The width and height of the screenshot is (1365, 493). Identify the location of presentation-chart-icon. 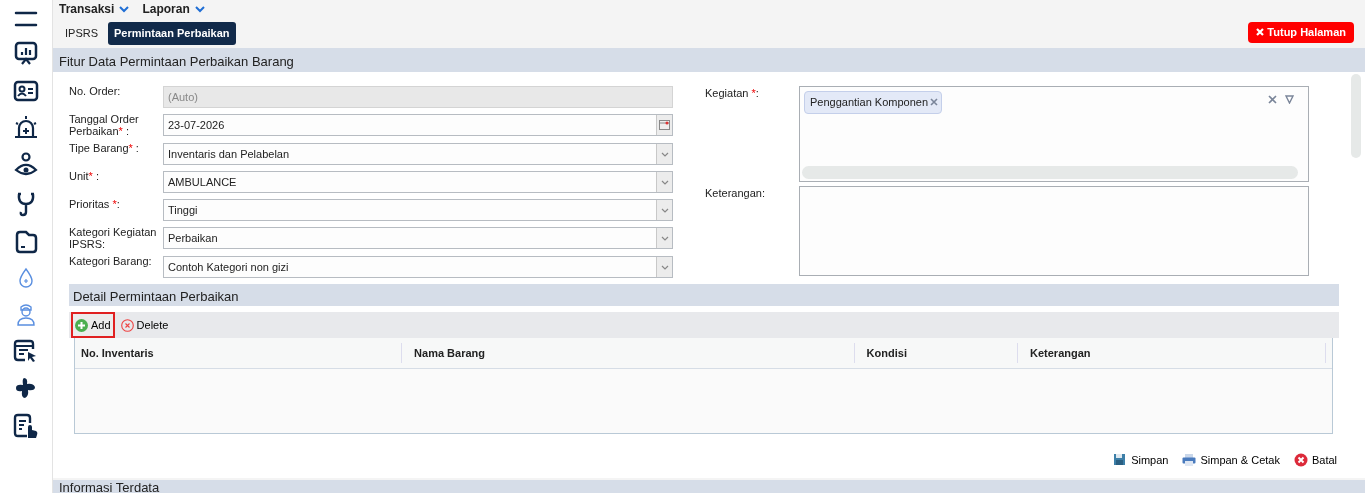
(26, 54).